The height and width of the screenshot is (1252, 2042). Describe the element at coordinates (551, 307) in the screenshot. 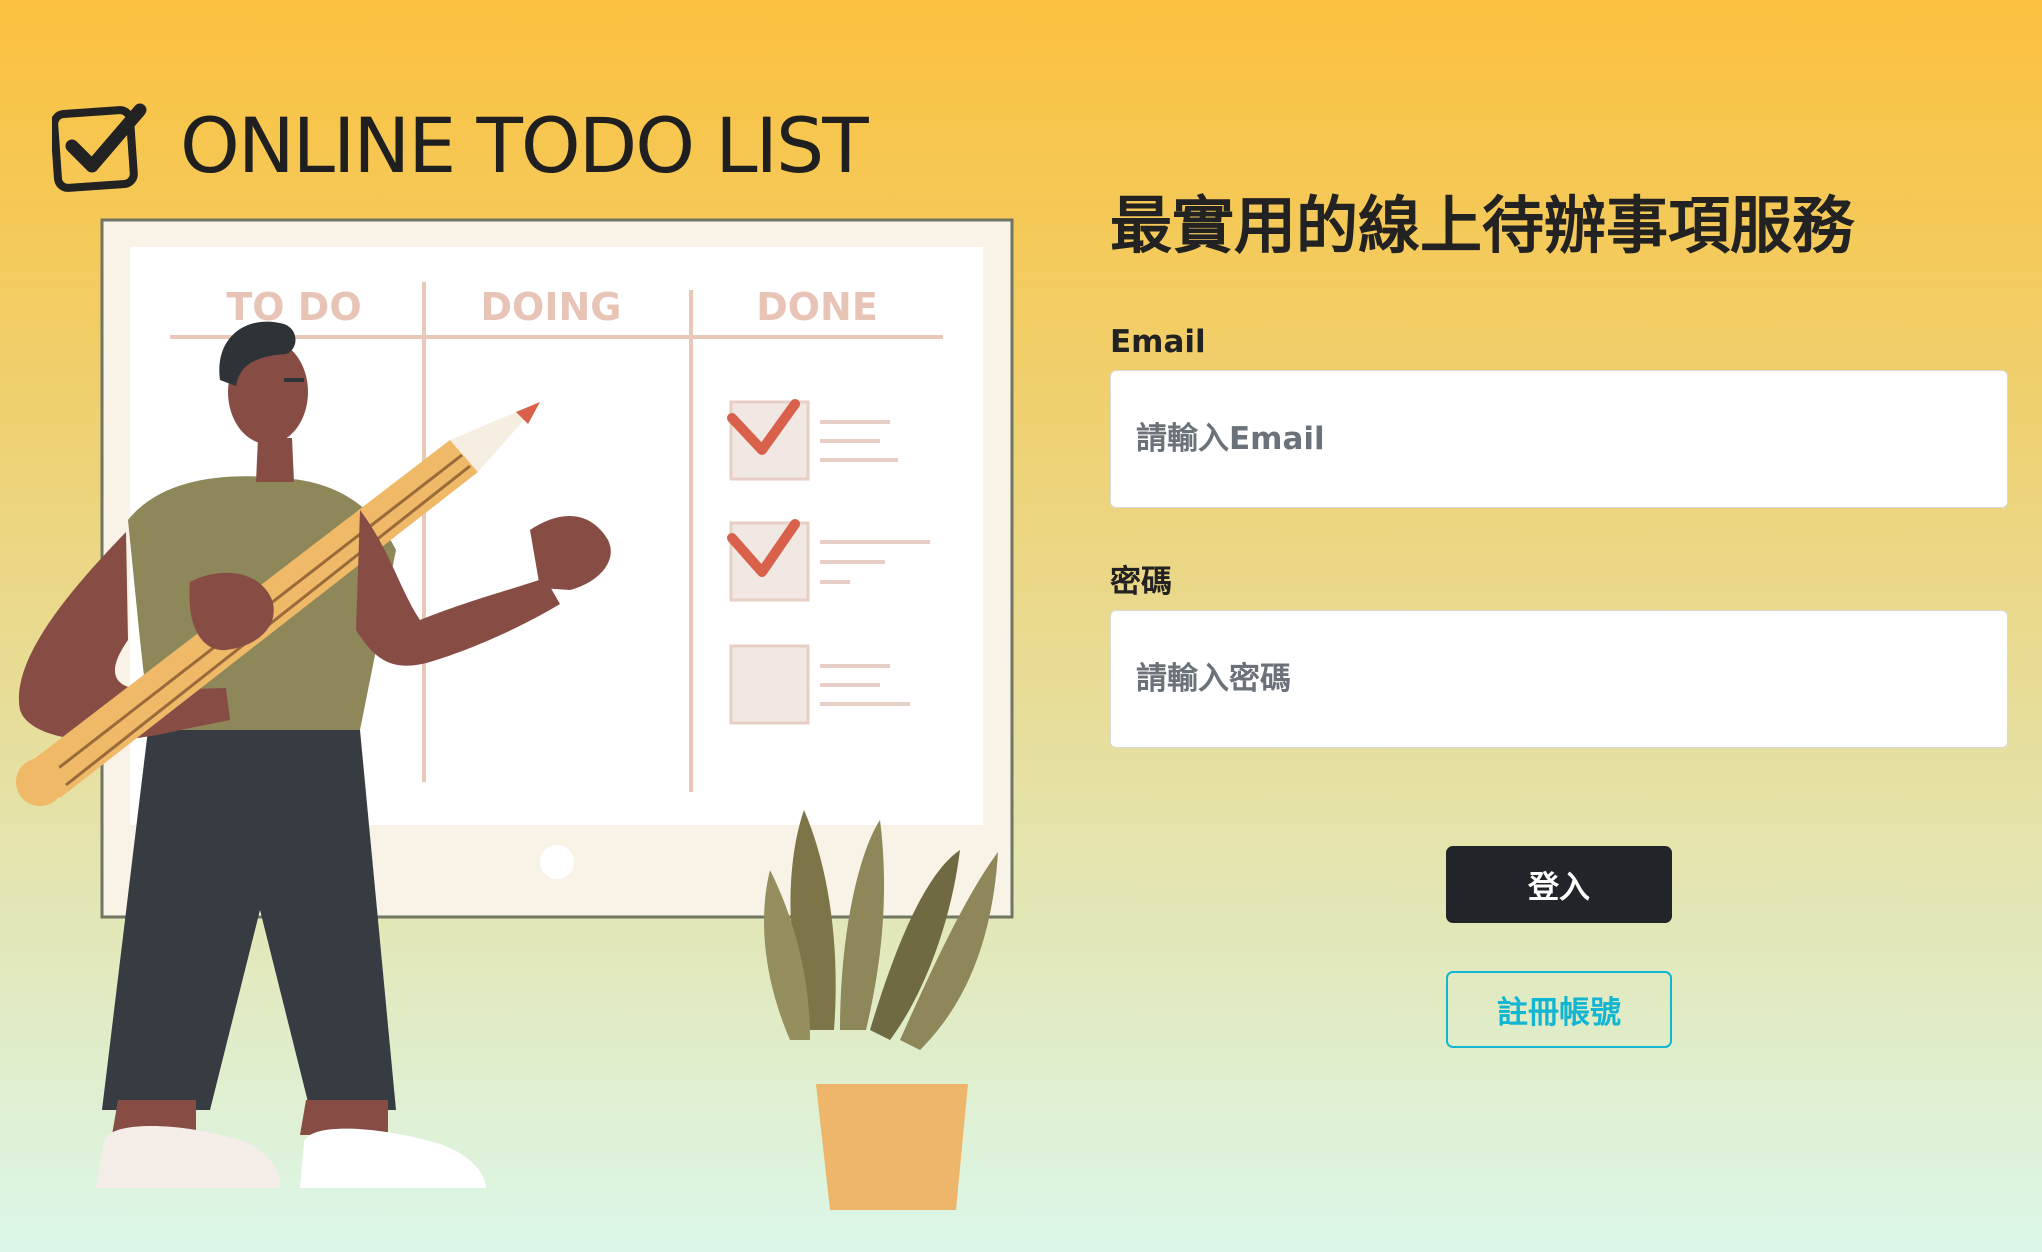

I see `column-label-doing: DOING` at that location.